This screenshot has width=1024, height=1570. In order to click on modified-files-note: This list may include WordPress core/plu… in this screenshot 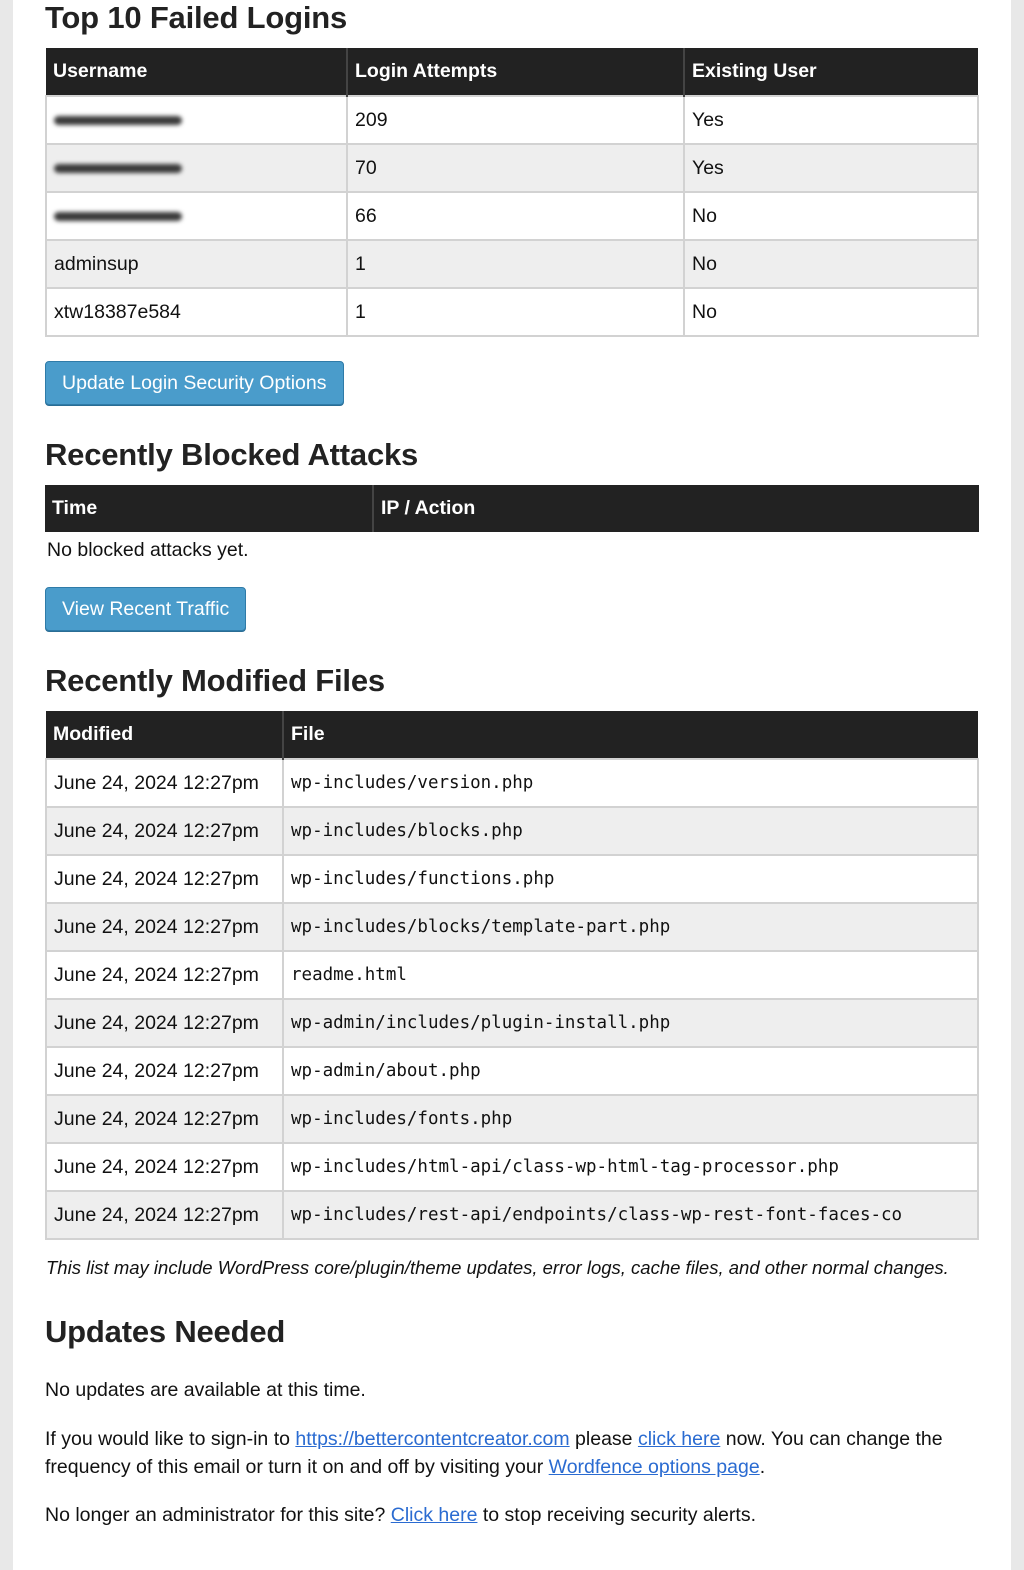, I will do `click(497, 1267)`.